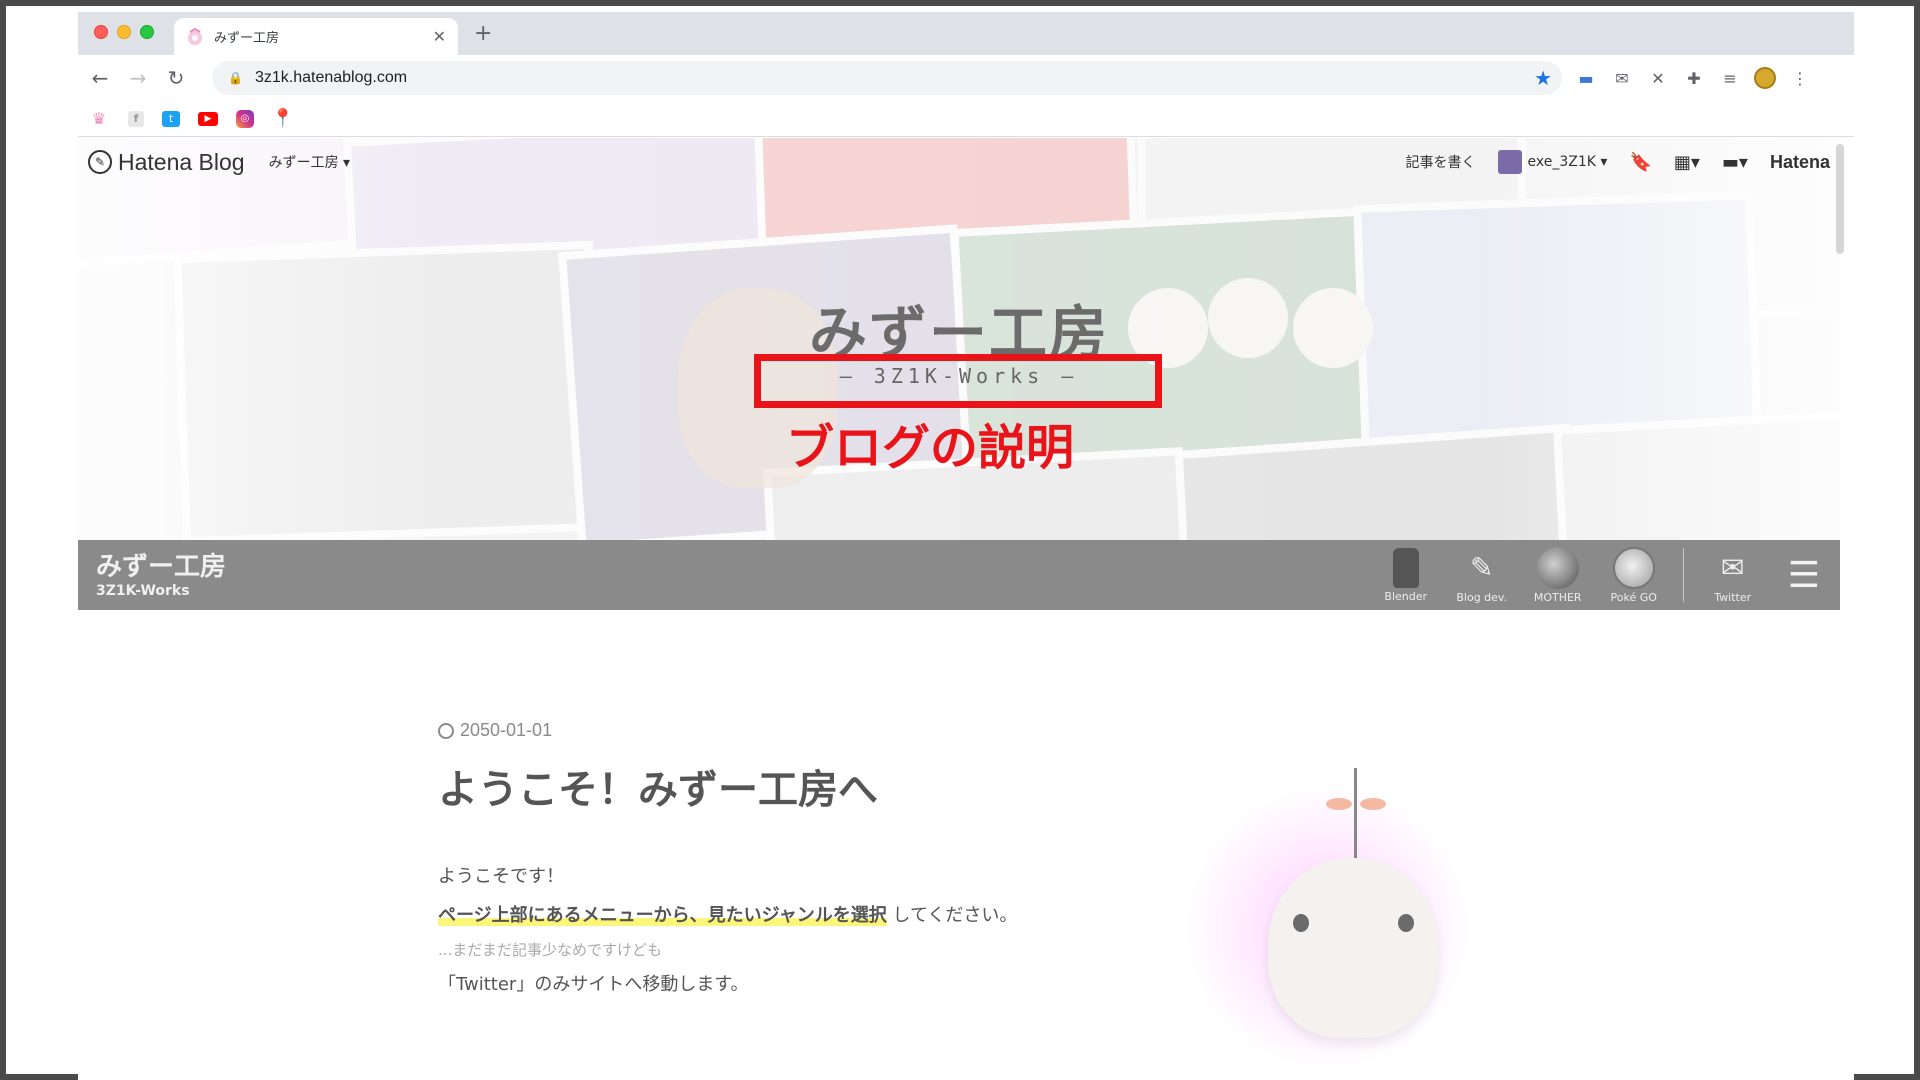 Image resolution: width=1920 pixels, height=1080 pixels. Describe the element at coordinates (1441, 162) in the screenshot. I see `write-entry-link: 記事を書く` at that location.